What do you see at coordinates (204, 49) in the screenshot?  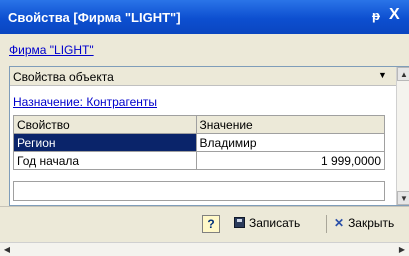 I see `object-link-row: Фирма "LIGHT"` at bounding box center [204, 49].